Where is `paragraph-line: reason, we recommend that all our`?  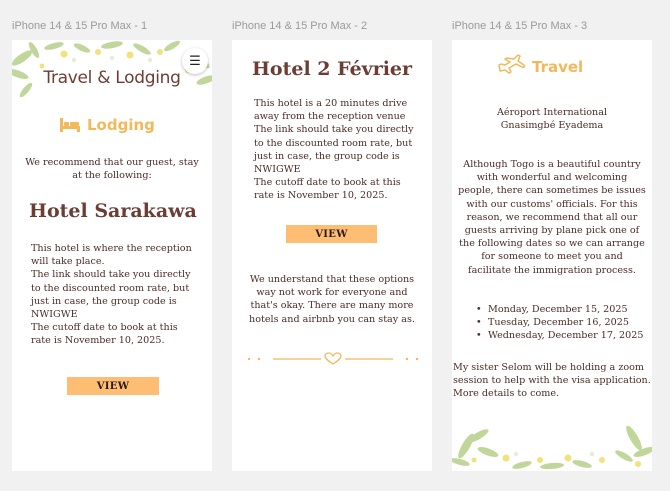 paragraph-line: reason, we recommend that all our is located at coordinates (552, 217).